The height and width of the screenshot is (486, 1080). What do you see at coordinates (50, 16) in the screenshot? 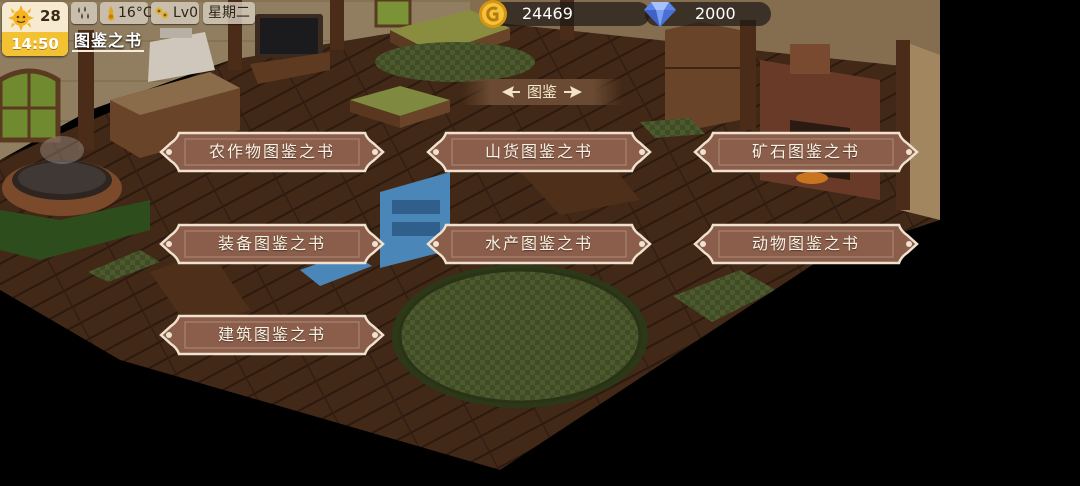
I see `day-number: 28` at bounding box center [50, 16].